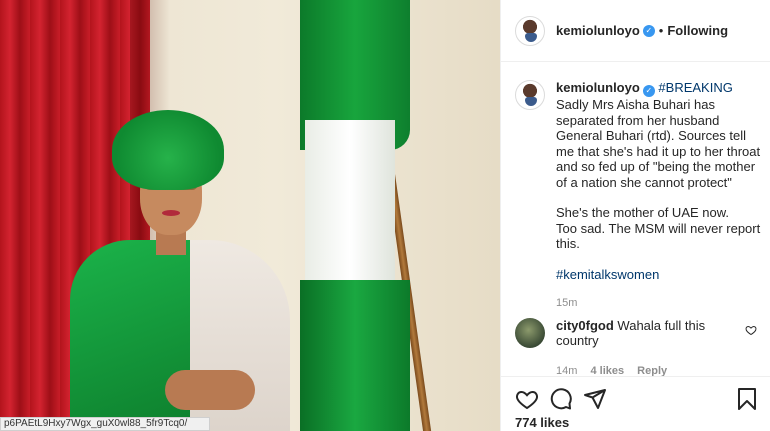  Describe the element at coordinates (530, 30) in the screenshot. I see `author-avatar` at that location.